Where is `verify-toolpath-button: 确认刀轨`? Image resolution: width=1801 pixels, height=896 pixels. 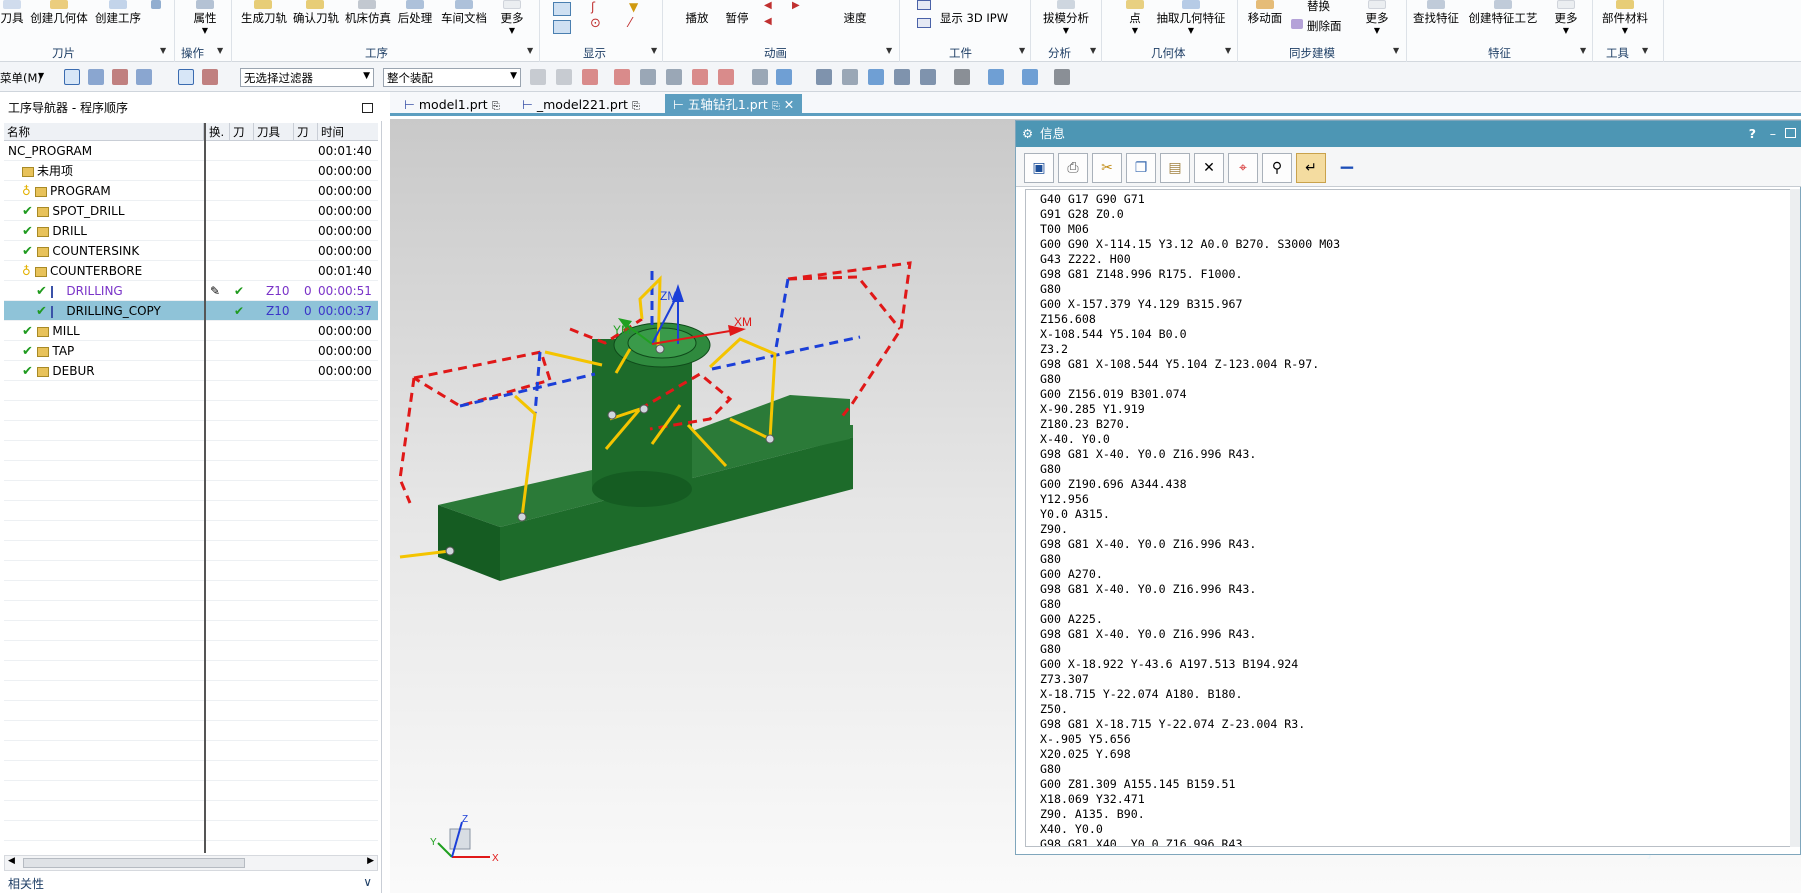 verify-toolpath-button: 确认刀轨 is located at coordinates (316, 13).